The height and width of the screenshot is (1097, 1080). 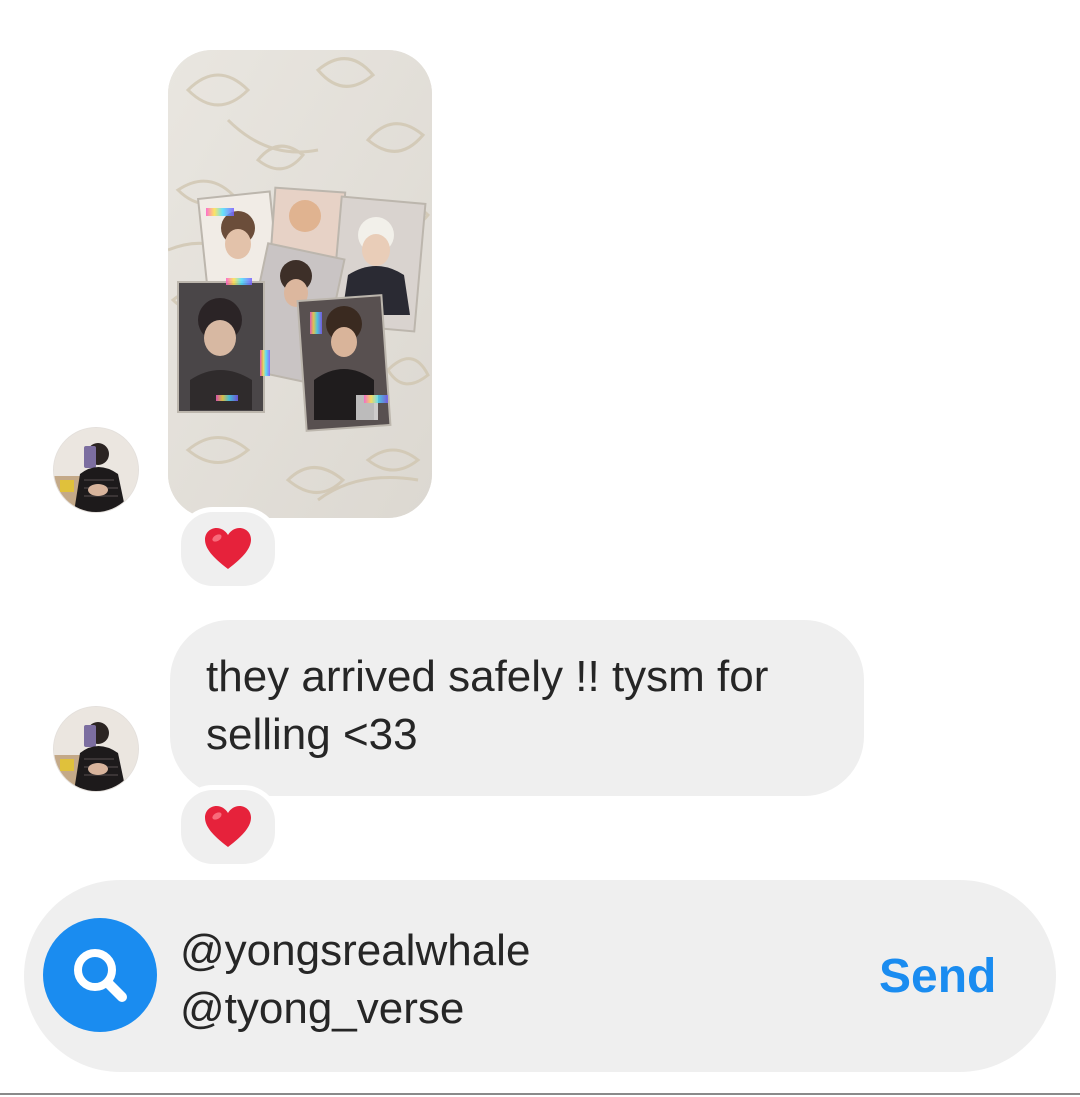 I want to click on send-button: Send, so click(x=937, y=976).